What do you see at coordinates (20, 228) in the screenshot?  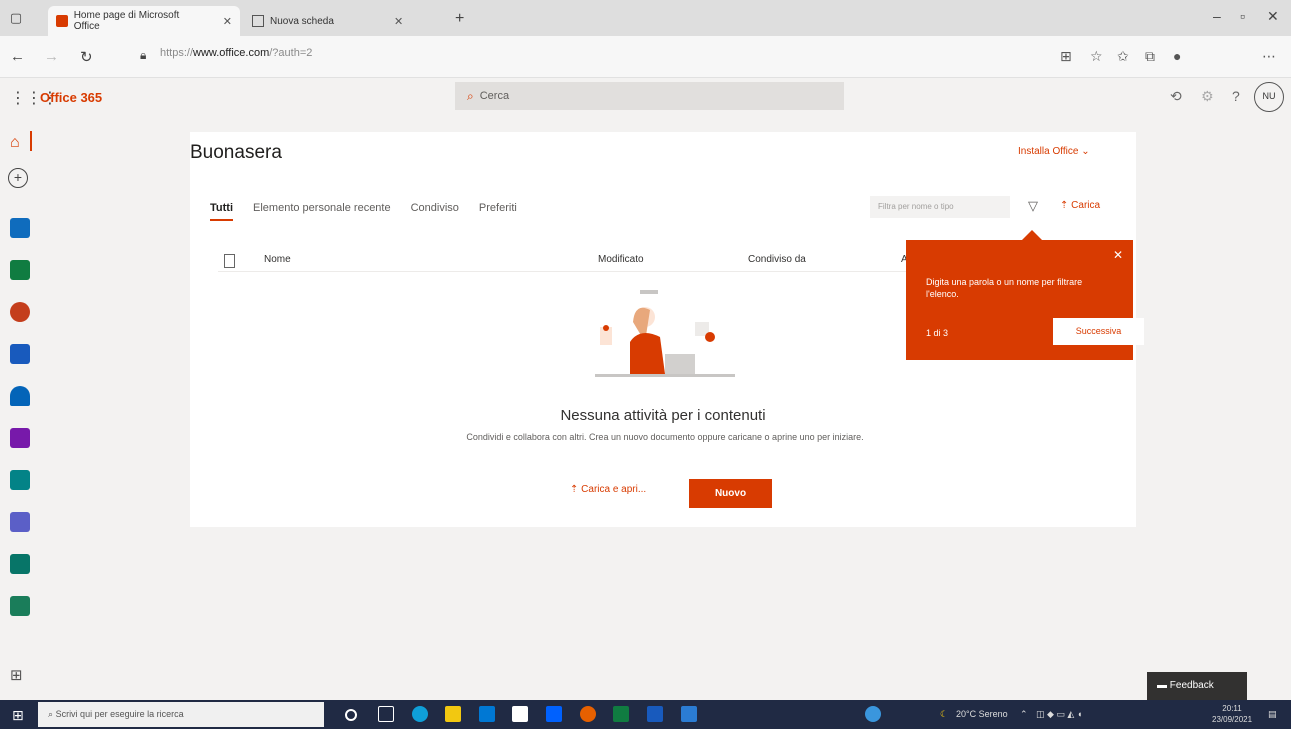 I see `outlook-icon` at bounding box center [20, 228].